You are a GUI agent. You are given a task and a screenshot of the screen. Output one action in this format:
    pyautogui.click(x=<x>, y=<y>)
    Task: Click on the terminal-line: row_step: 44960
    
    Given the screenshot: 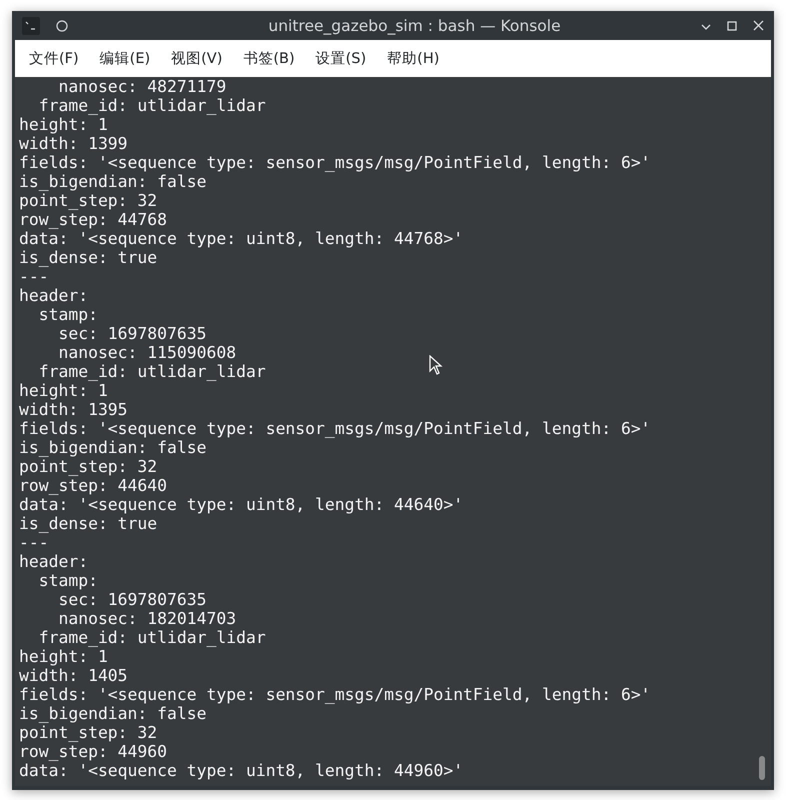 What is the action you would take?
    pyautogui.click(x=93, y=751)
    